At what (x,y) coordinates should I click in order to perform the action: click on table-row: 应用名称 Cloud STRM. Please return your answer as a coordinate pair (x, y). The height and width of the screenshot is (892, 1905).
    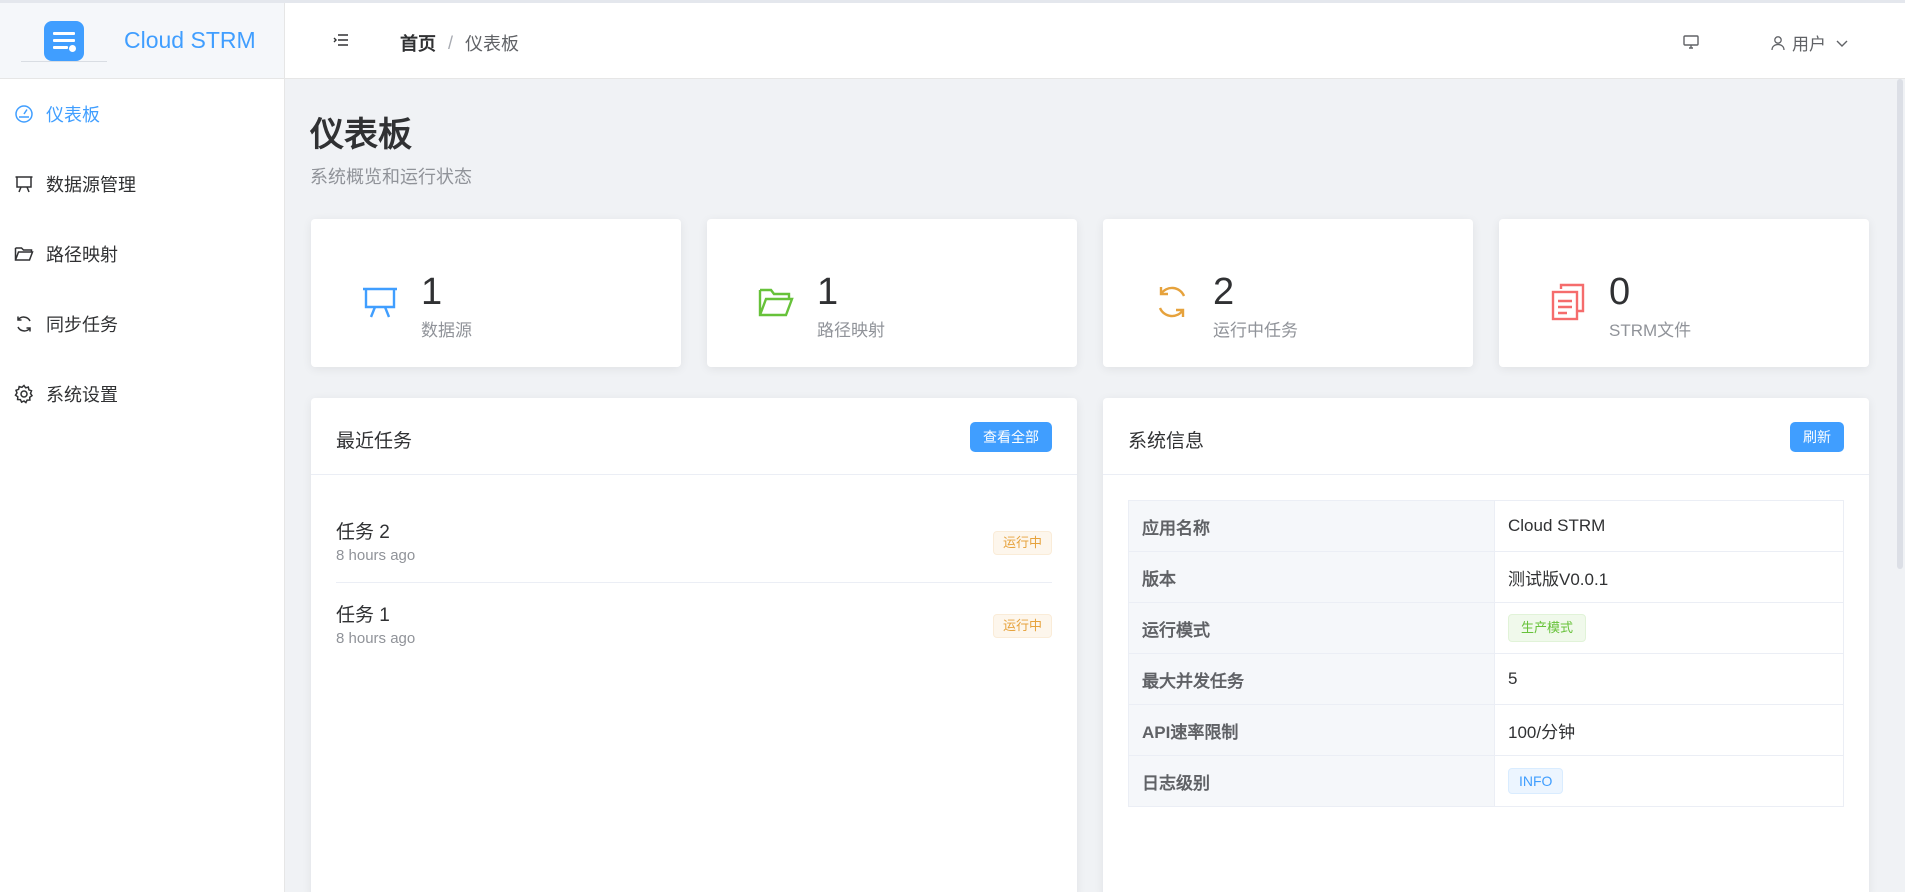
    Looking at the image, I should click on (1486, 526).